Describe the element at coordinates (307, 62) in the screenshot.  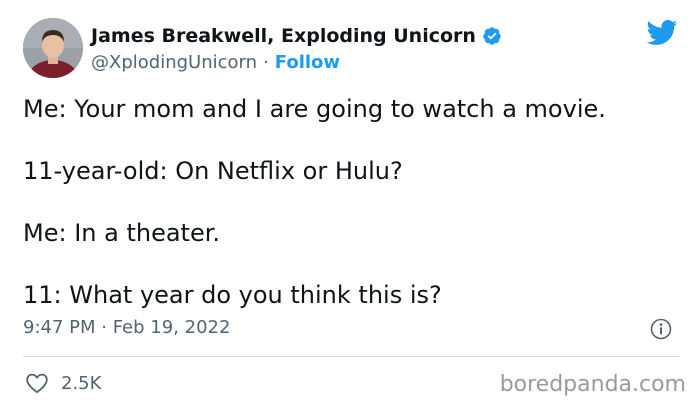
I see `follow-button: Follow` at that location.